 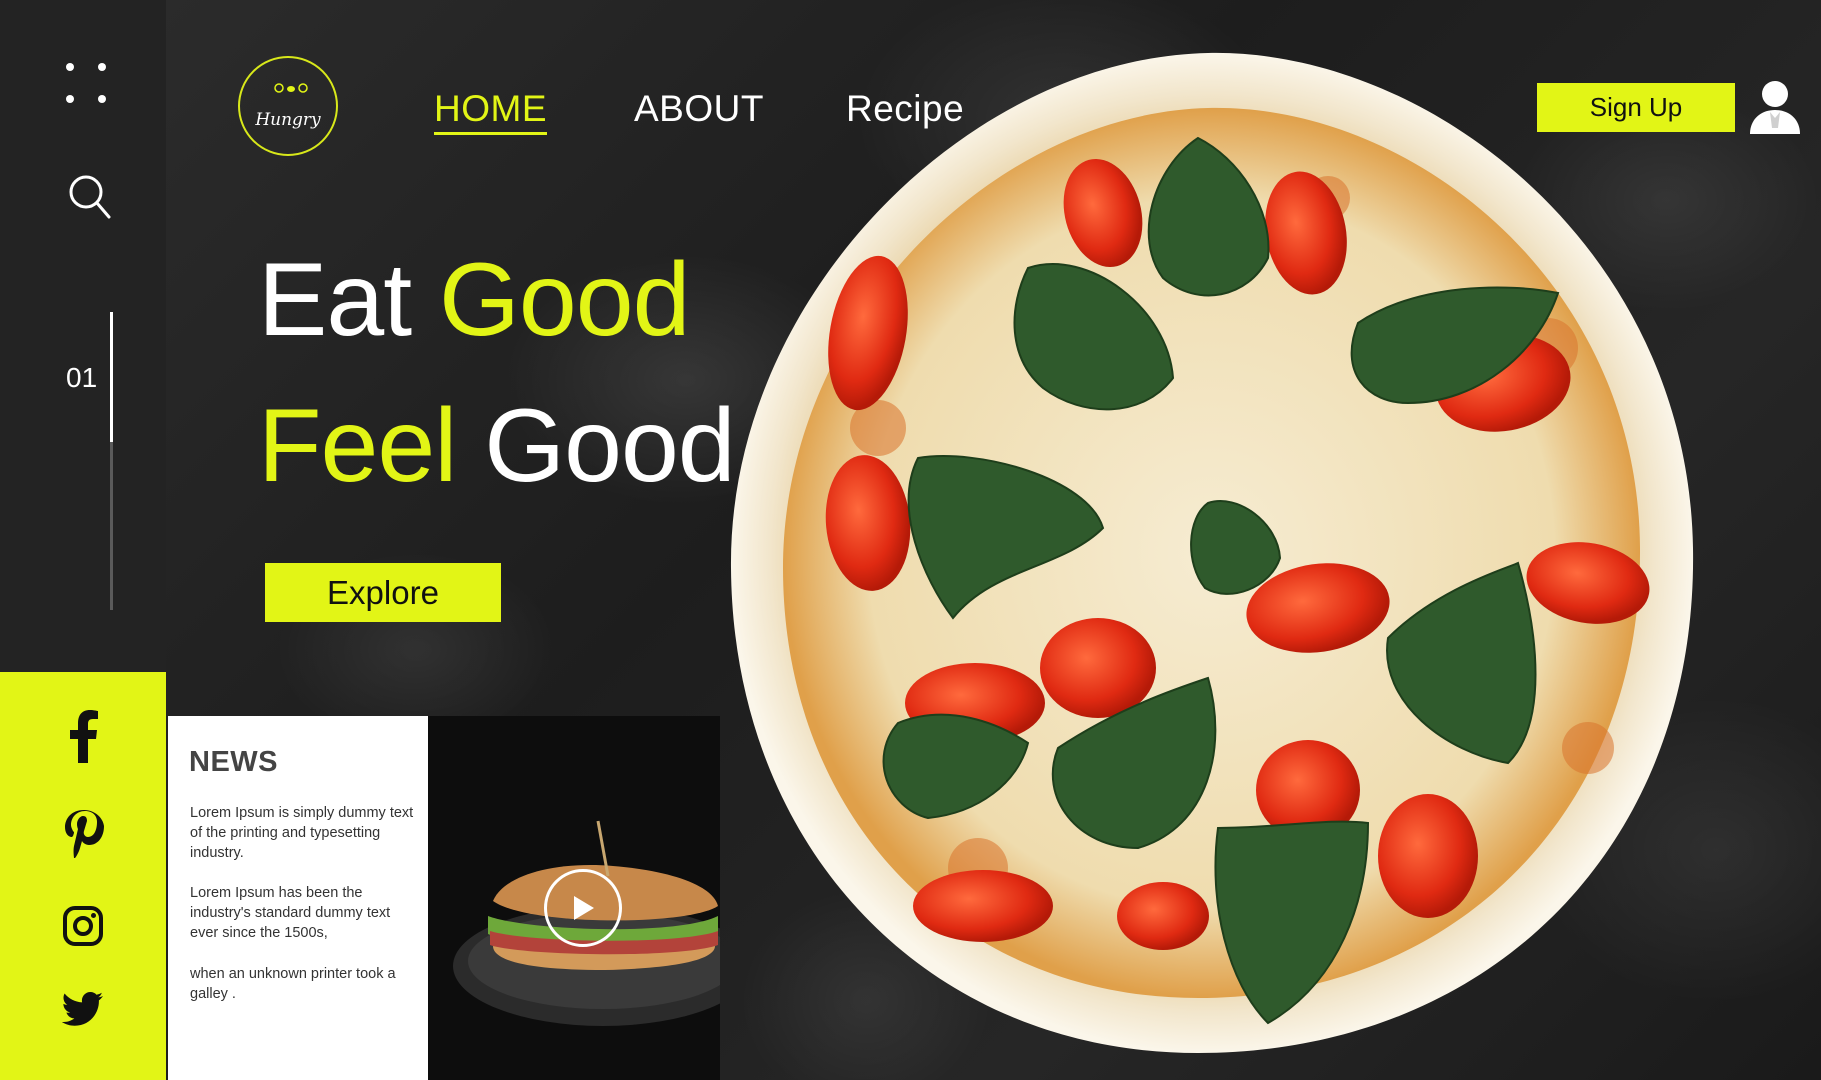 I want to click on play-icon, so click(x=584, y=908).